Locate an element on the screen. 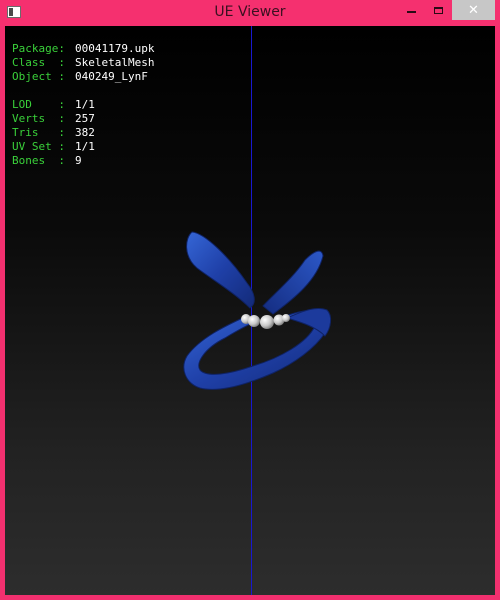 This screenshot has width=500, height=600. package-label: Package: is located at coordinates (38, 48).